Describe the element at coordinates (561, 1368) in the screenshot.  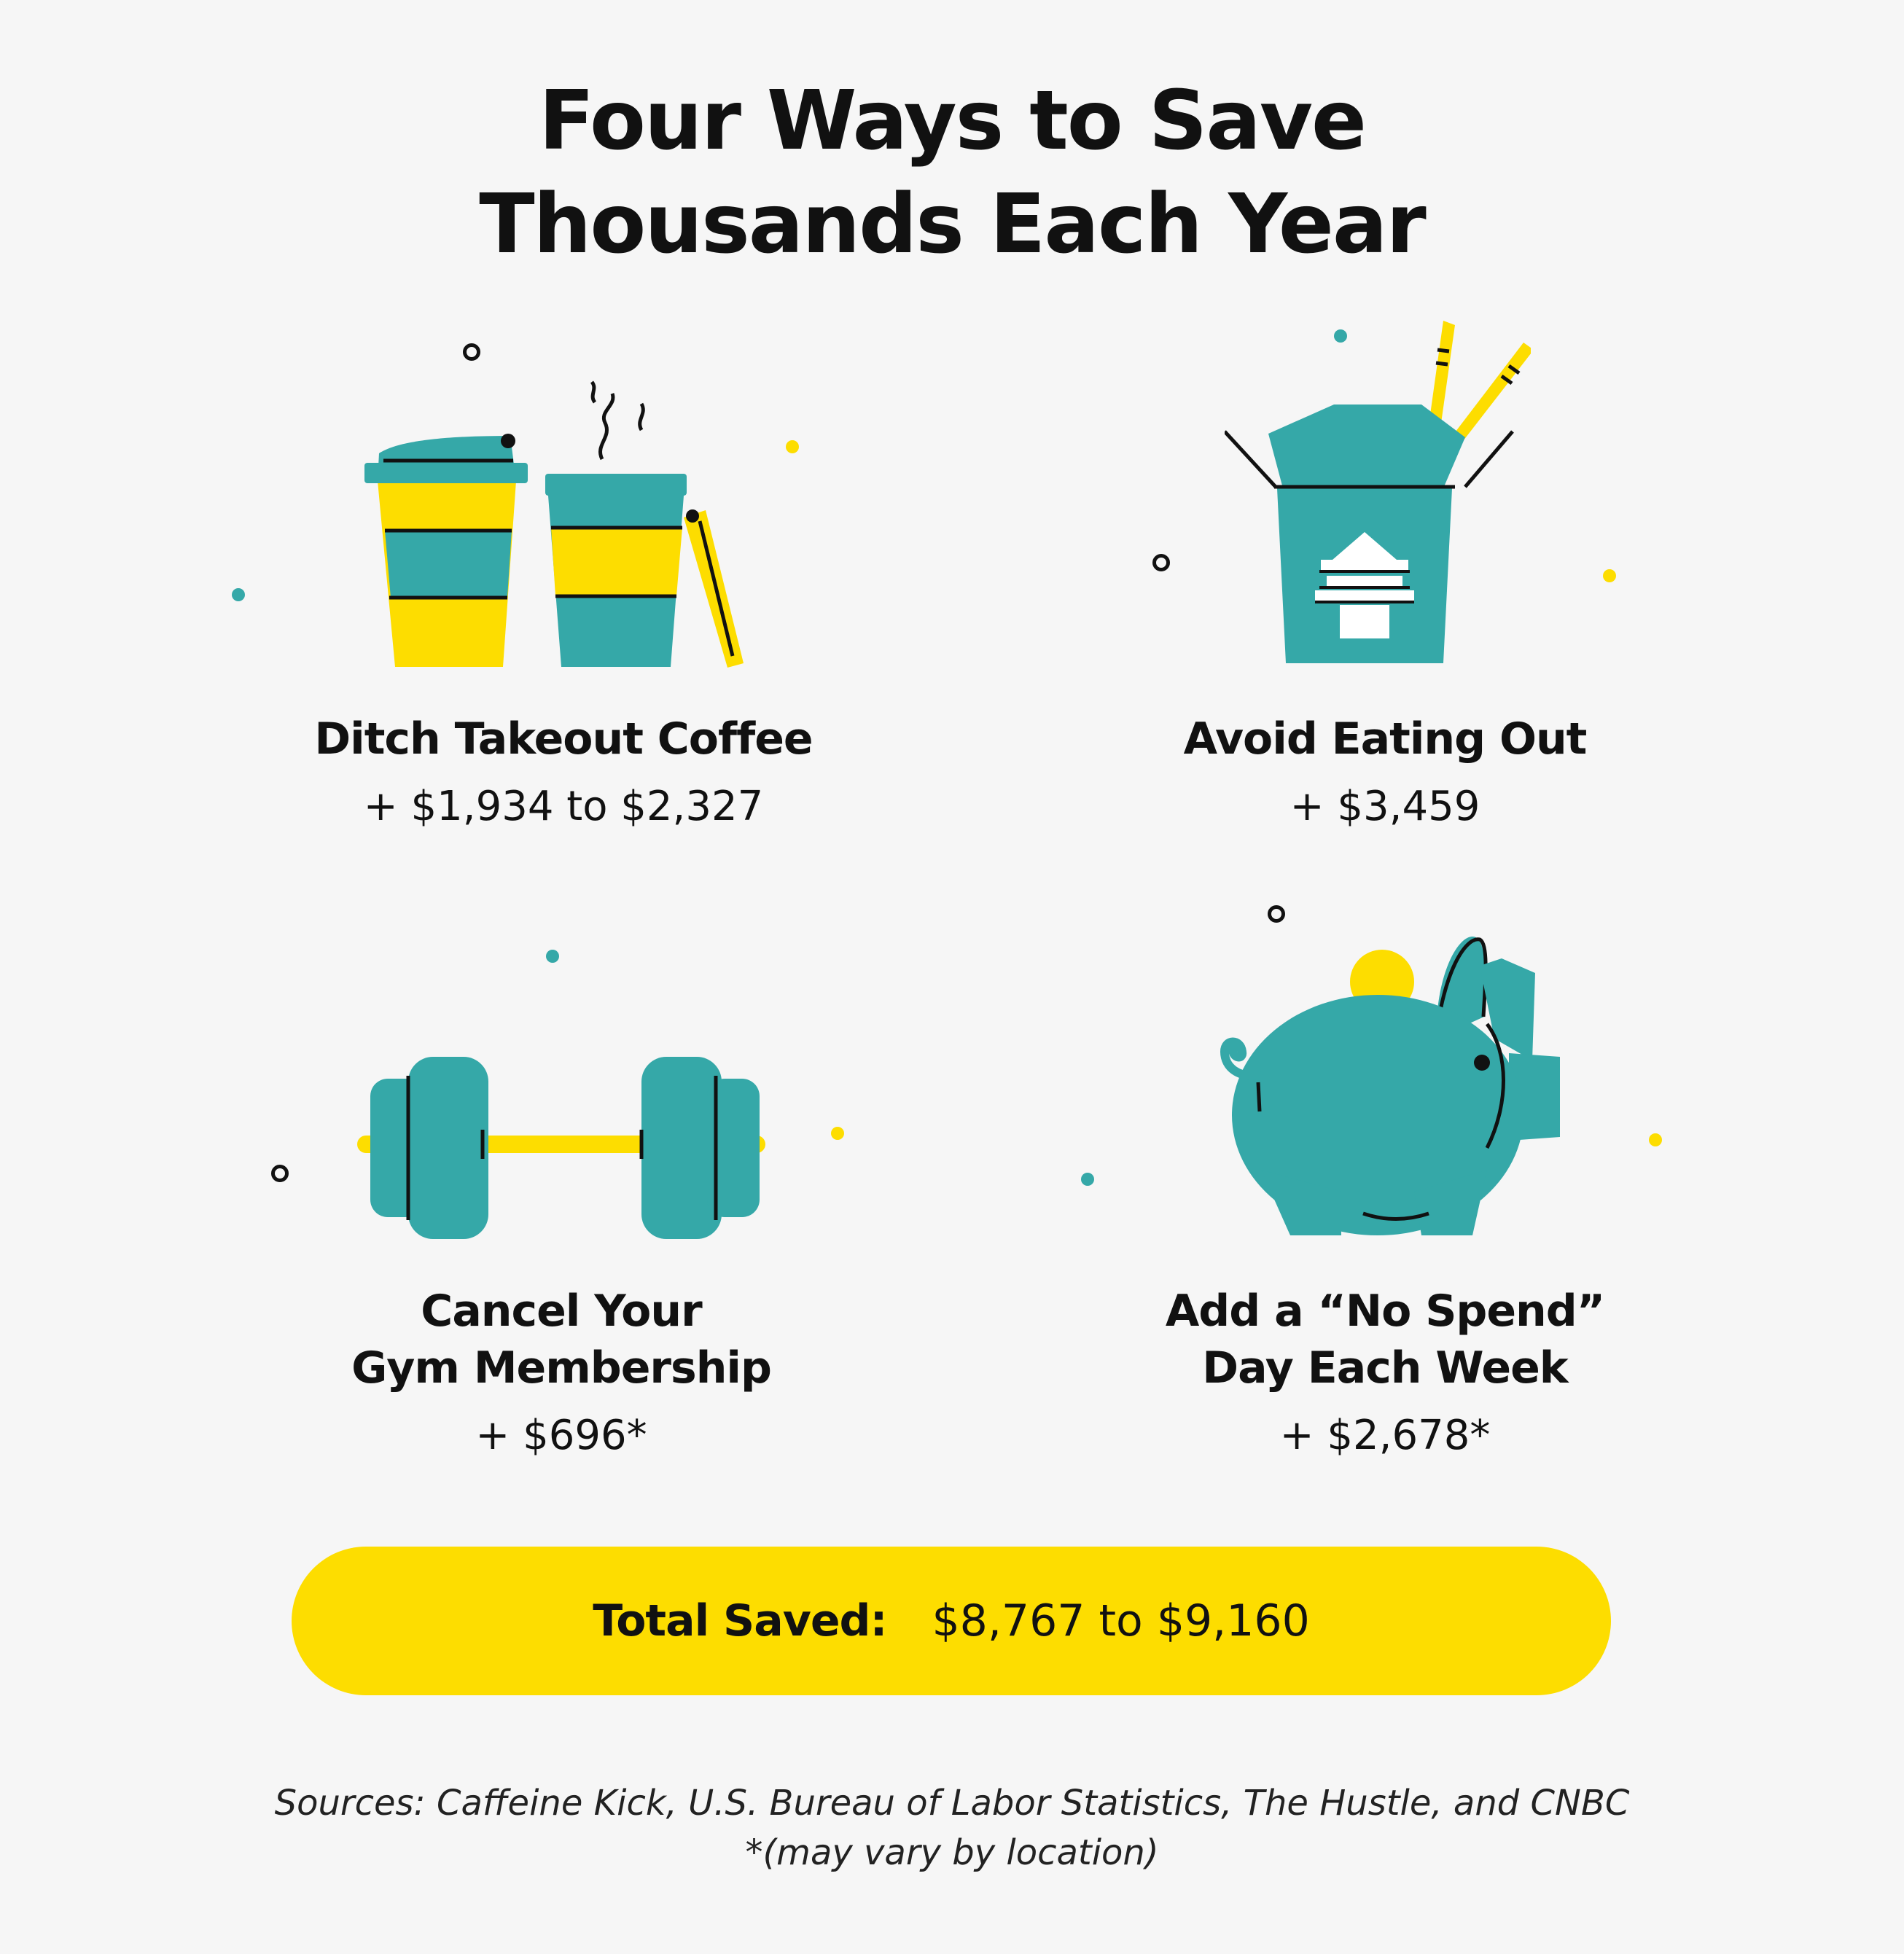
I see `card-title-line-2: Gym Membership` at that location.